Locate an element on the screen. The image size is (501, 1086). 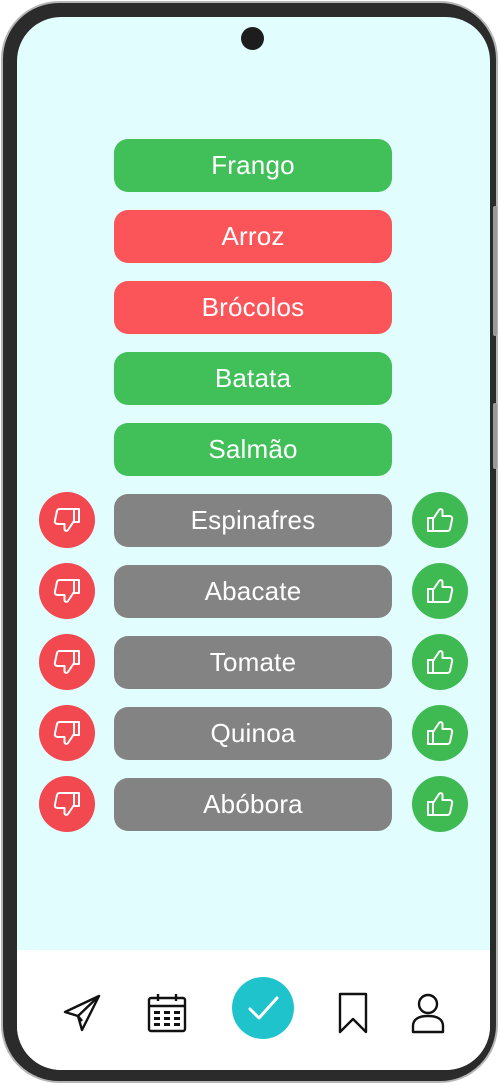
food-chip-liked: Batata is located at coordinates (253, 378).